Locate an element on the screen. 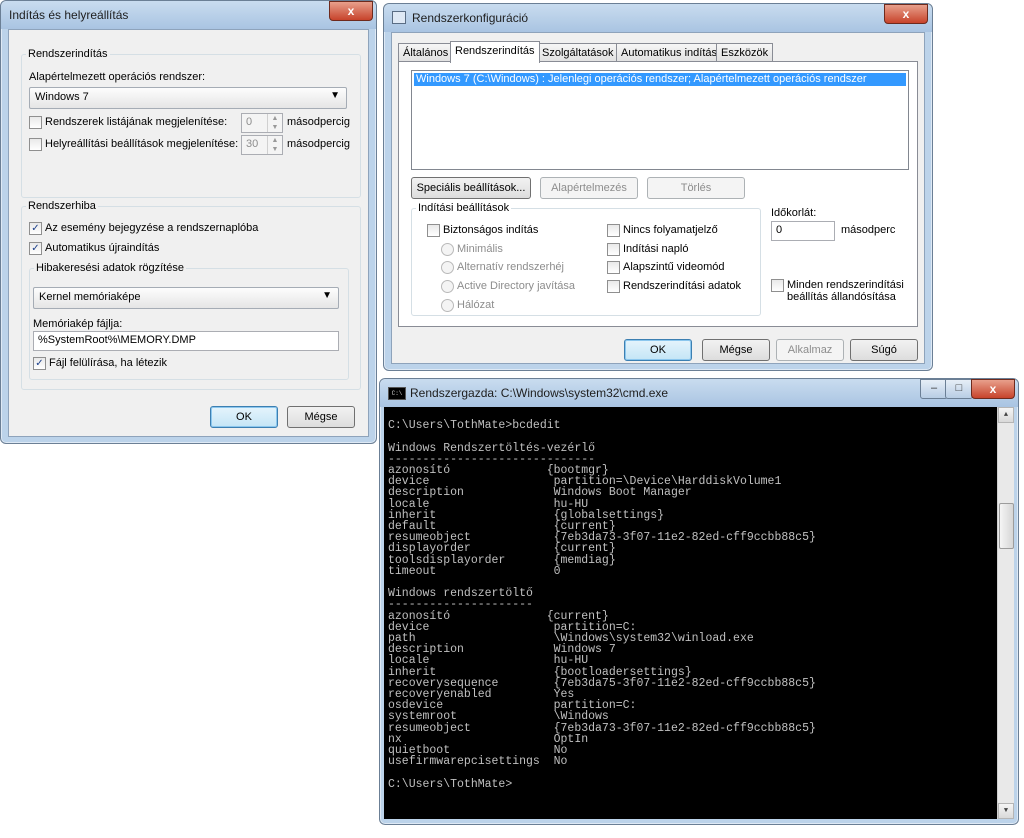  show-list-checkbox is located at coordinates (35, 122).